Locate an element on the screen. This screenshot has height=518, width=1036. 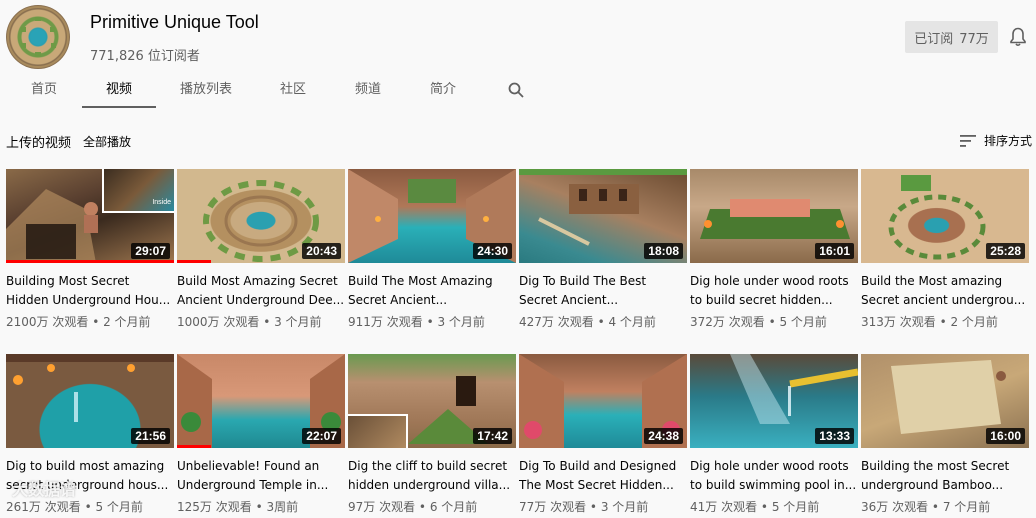
video-age: 2 个月前 is located at coordinates (127, 322).